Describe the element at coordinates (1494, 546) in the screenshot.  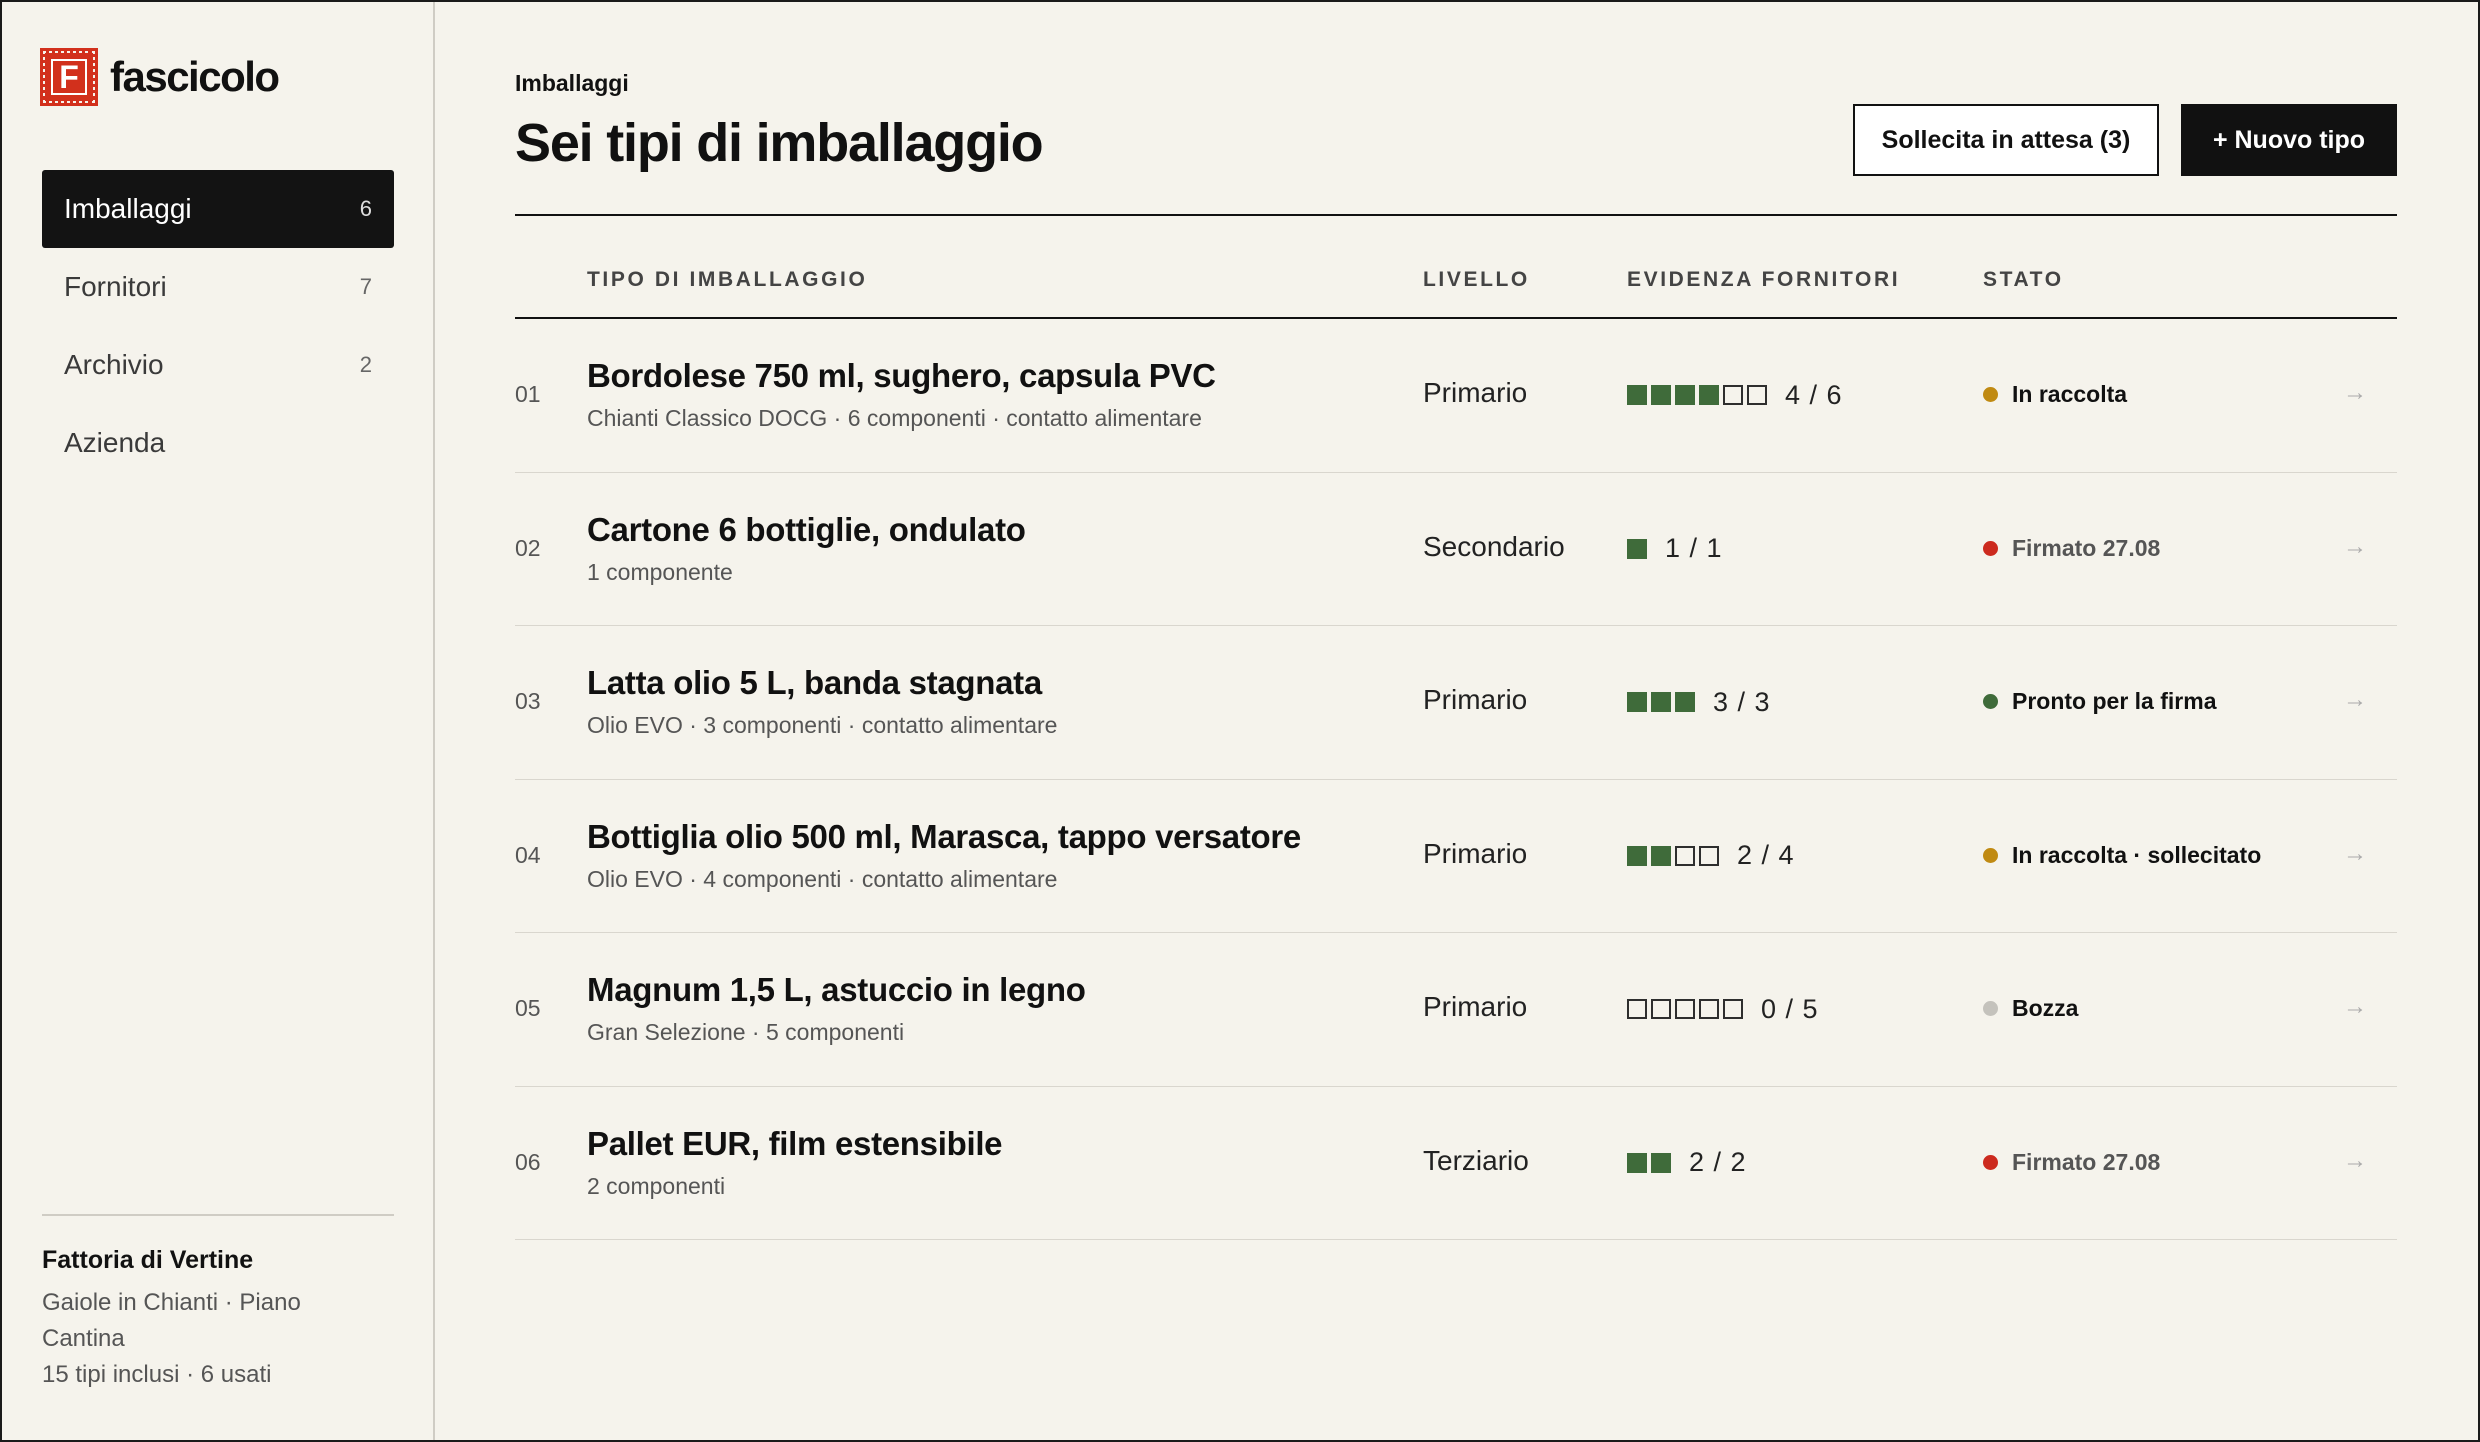
I see `packaging-level: Secondario` at that location.